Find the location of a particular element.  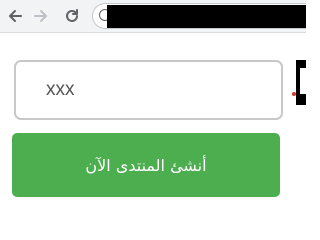

redacted-block-gap is located at coordinates (303, 81).